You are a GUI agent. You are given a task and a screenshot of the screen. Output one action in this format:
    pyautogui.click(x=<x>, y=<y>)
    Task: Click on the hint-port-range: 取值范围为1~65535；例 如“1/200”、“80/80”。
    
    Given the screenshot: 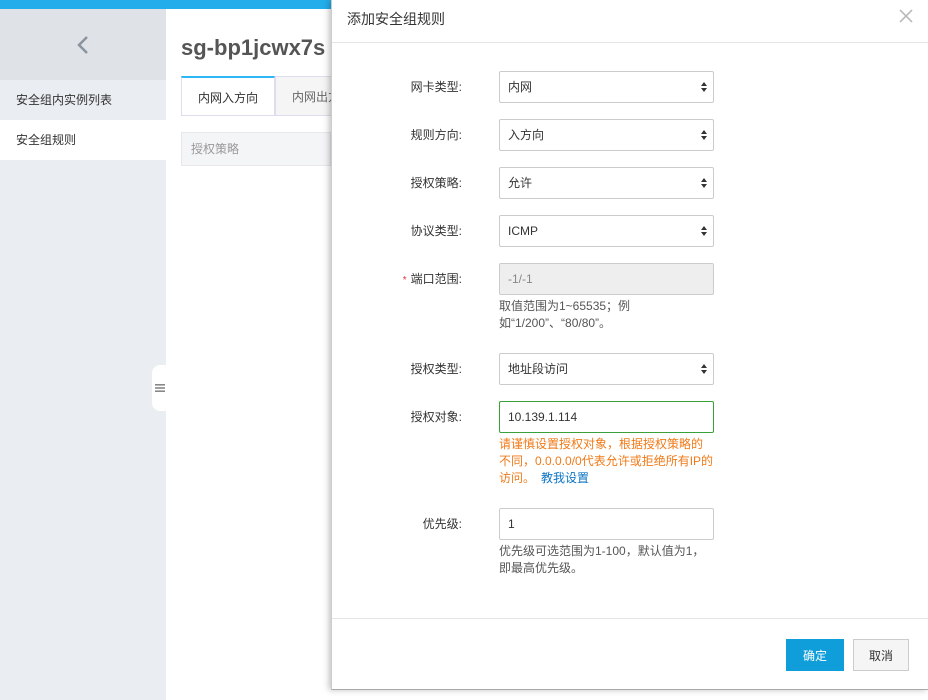 What is the action you would take?
    pyautogui.click(x=614, y=315)
    